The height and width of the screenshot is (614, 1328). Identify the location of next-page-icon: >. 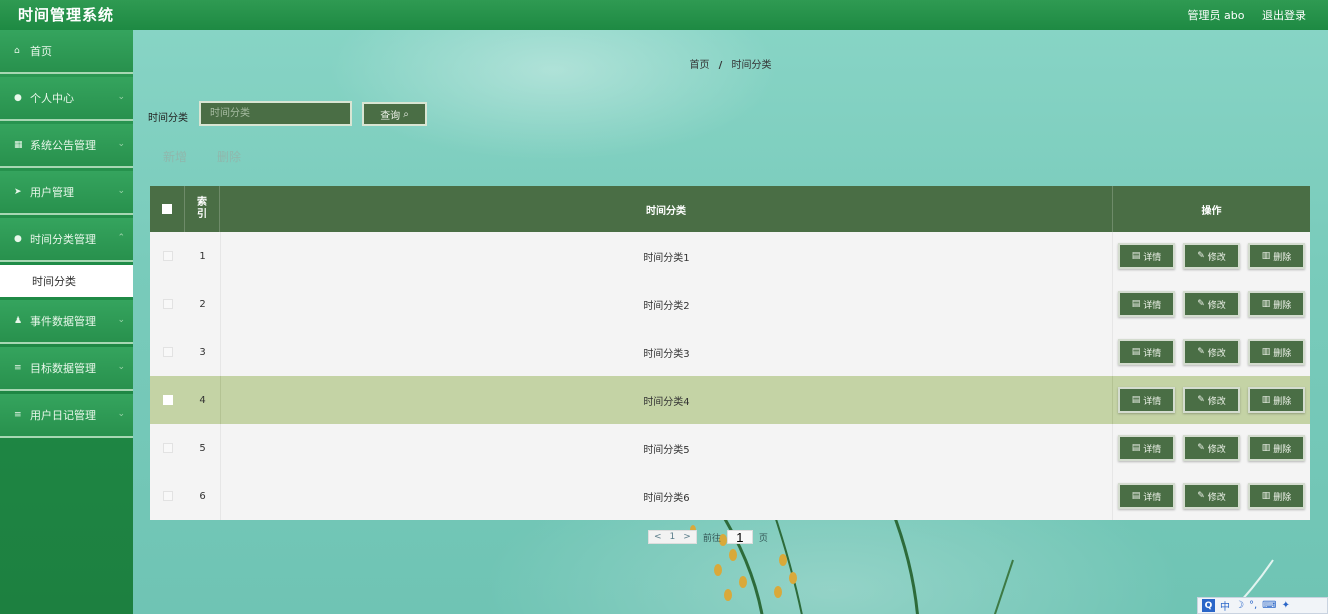
(687, 537).